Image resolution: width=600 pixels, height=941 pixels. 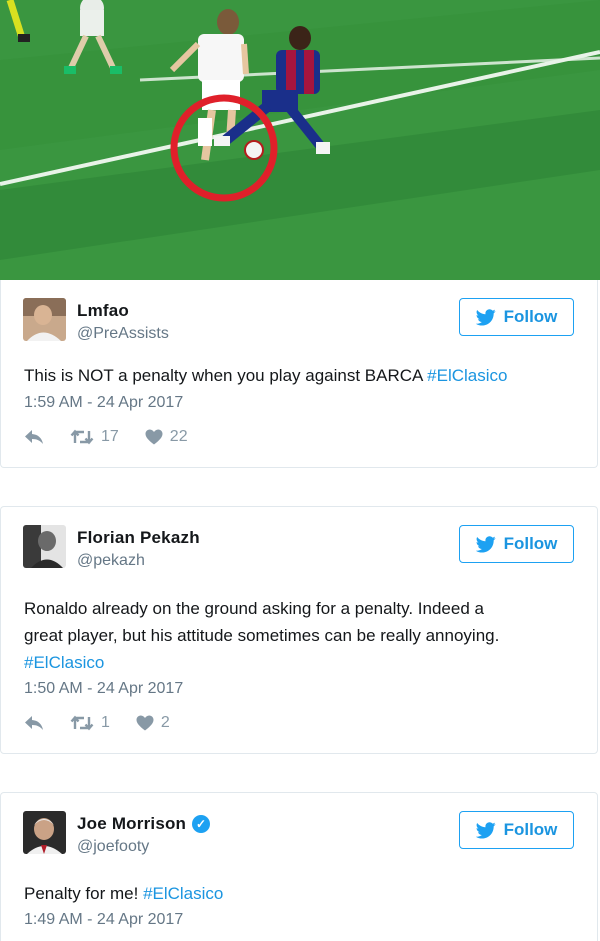 I want to click on tweet-timestamp: 1:50 AM - 24 Apr 2017, so click(x=103, y=689).